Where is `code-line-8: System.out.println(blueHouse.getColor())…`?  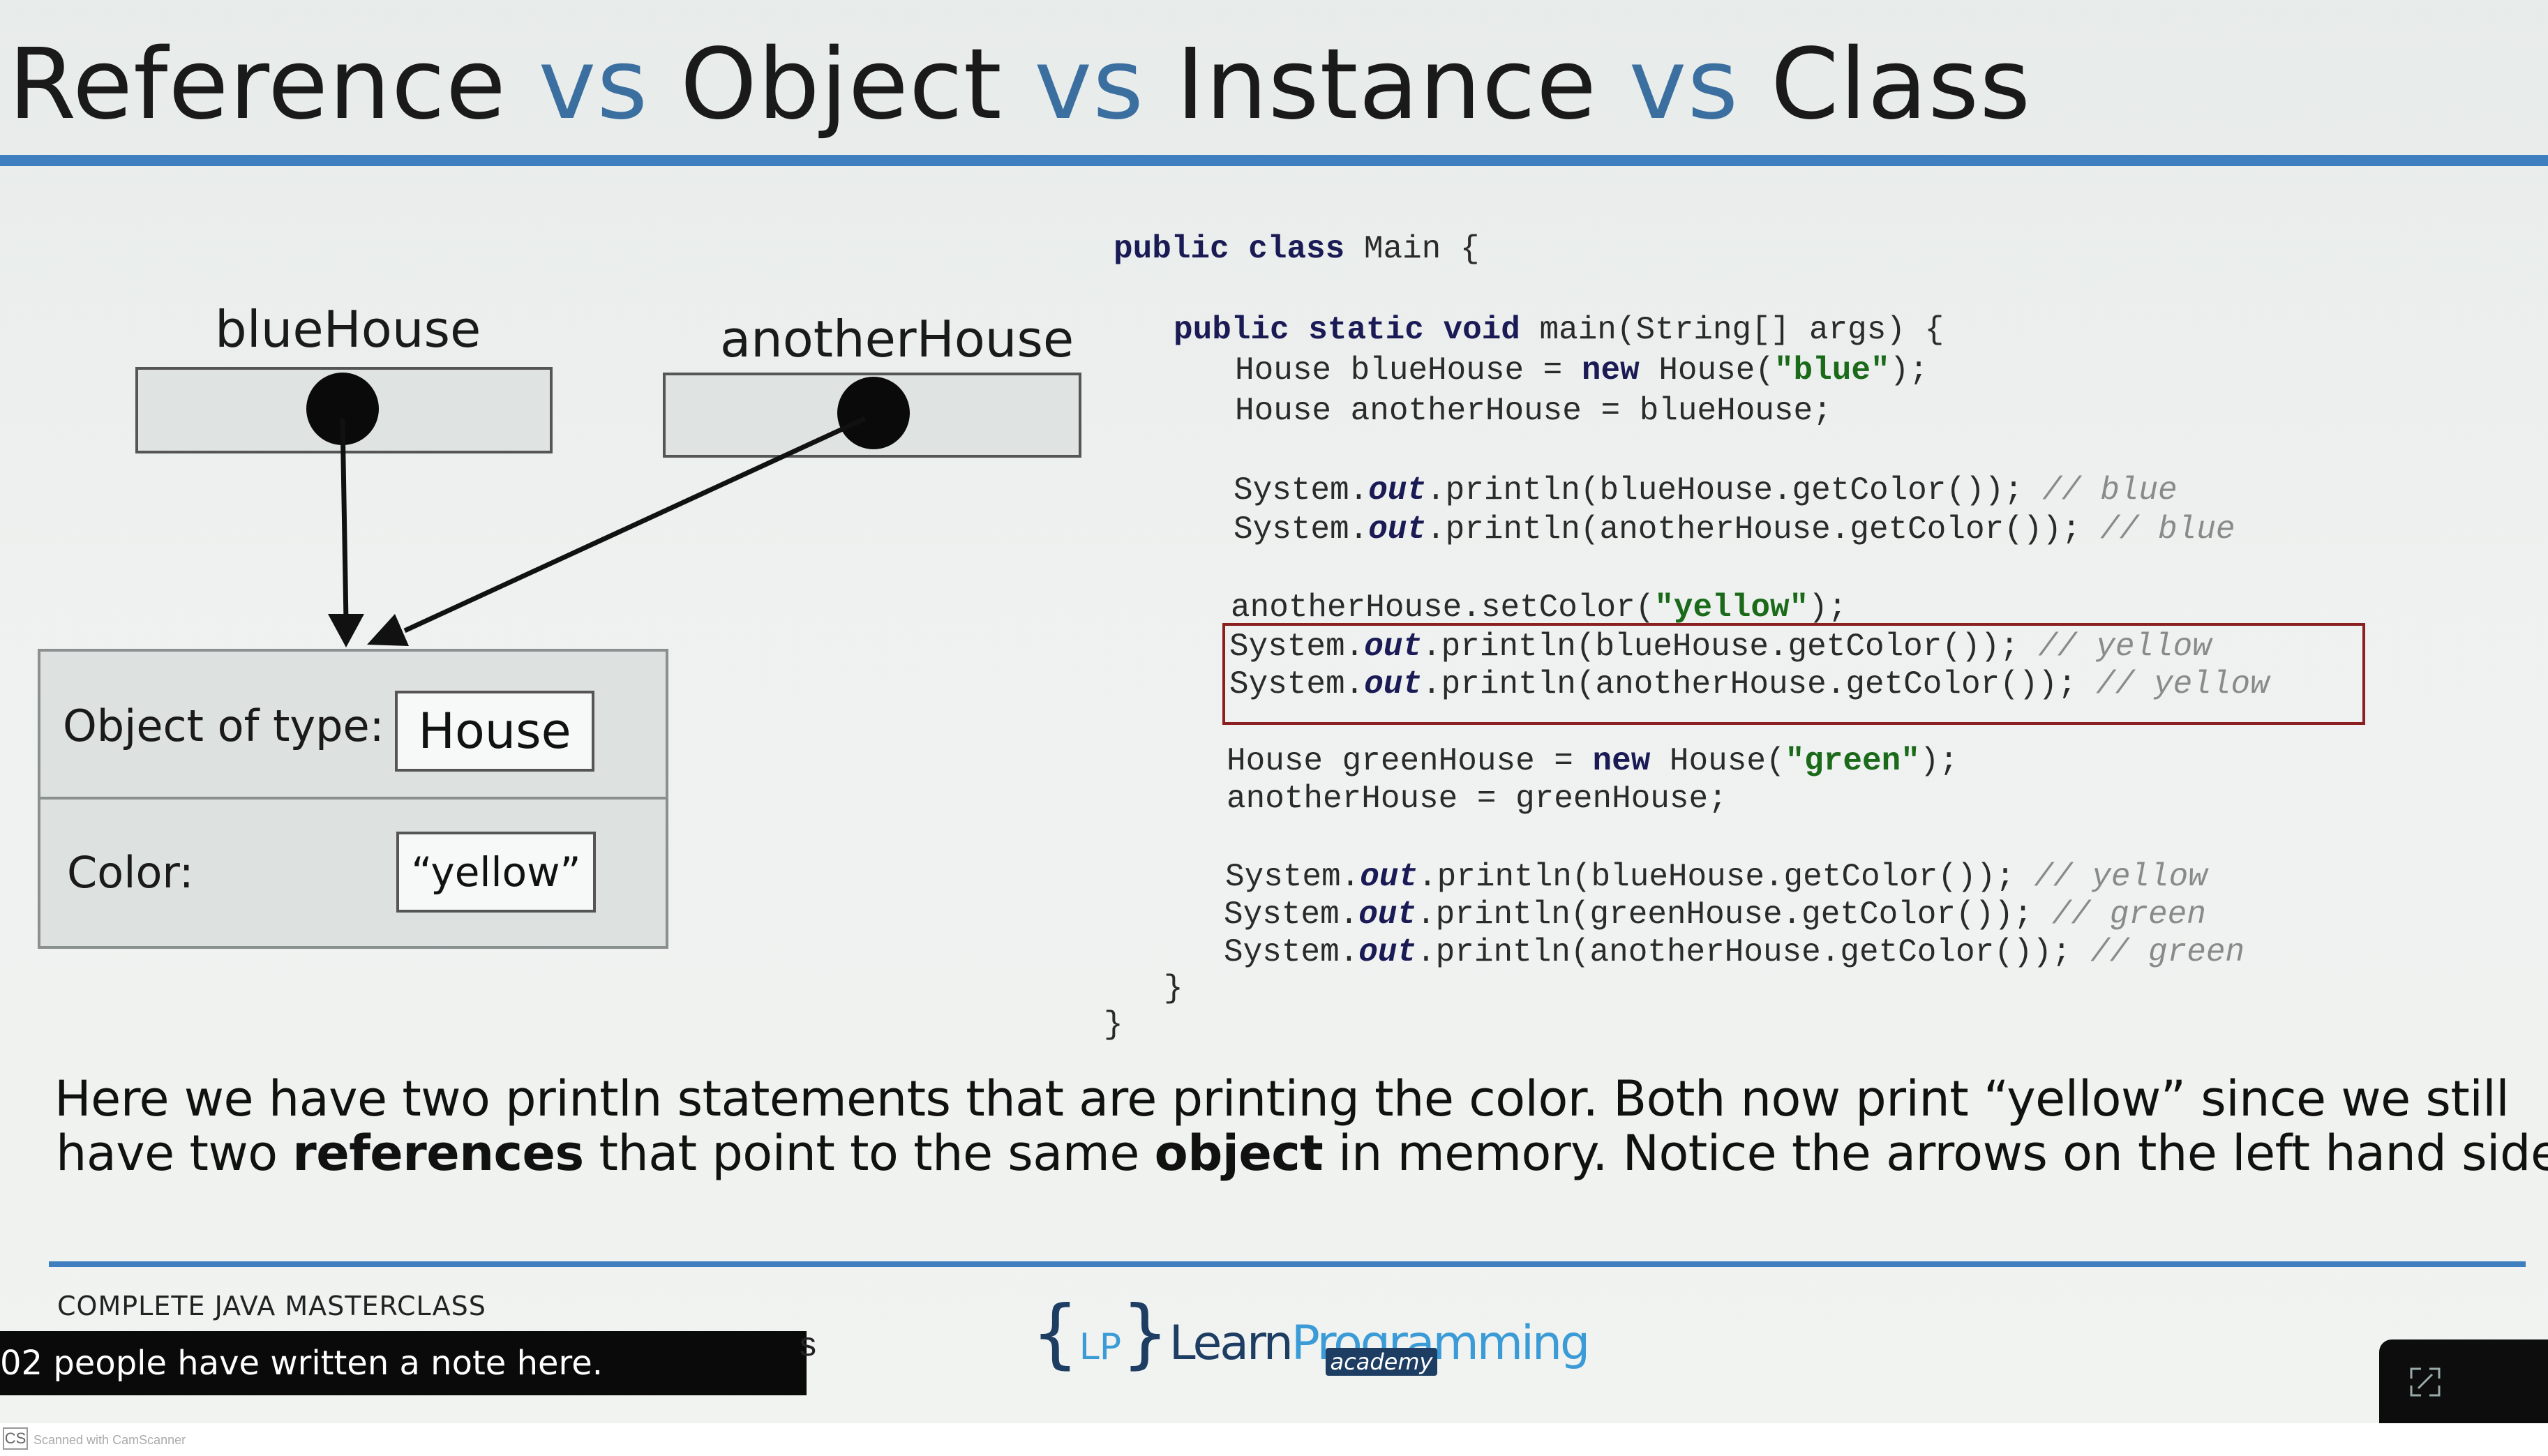 code-line-8: System.out.println(blueHouse.getColor())… is located at coordinates (1720, 647).